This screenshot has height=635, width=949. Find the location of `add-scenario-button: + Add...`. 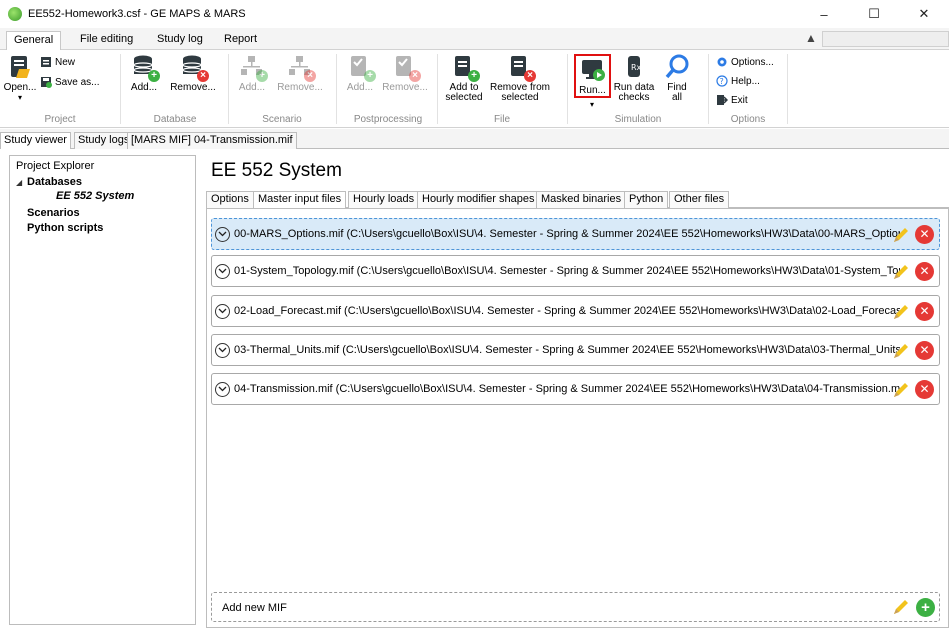

add-scenario-button: + Add... is located at coordinates (252, 73).